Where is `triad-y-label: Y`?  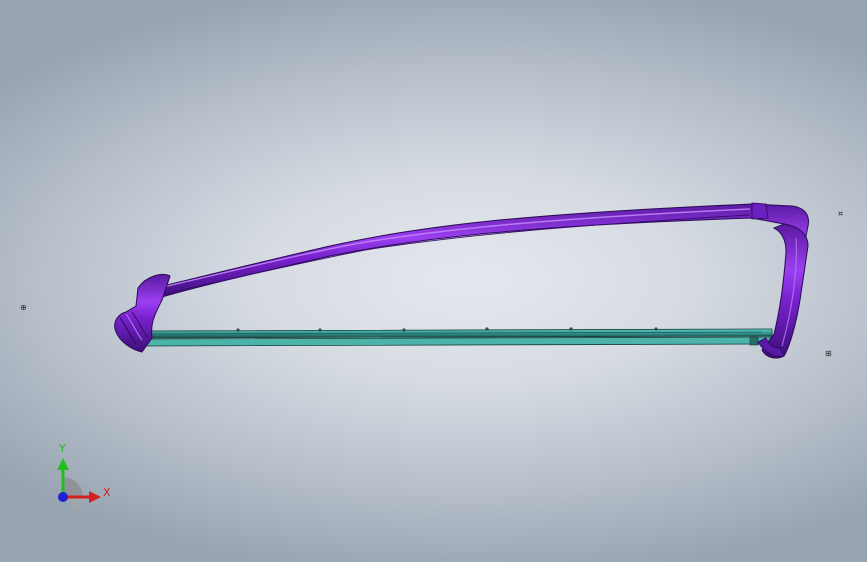
triad-y-label: Y is located at coordinates (62, 448).